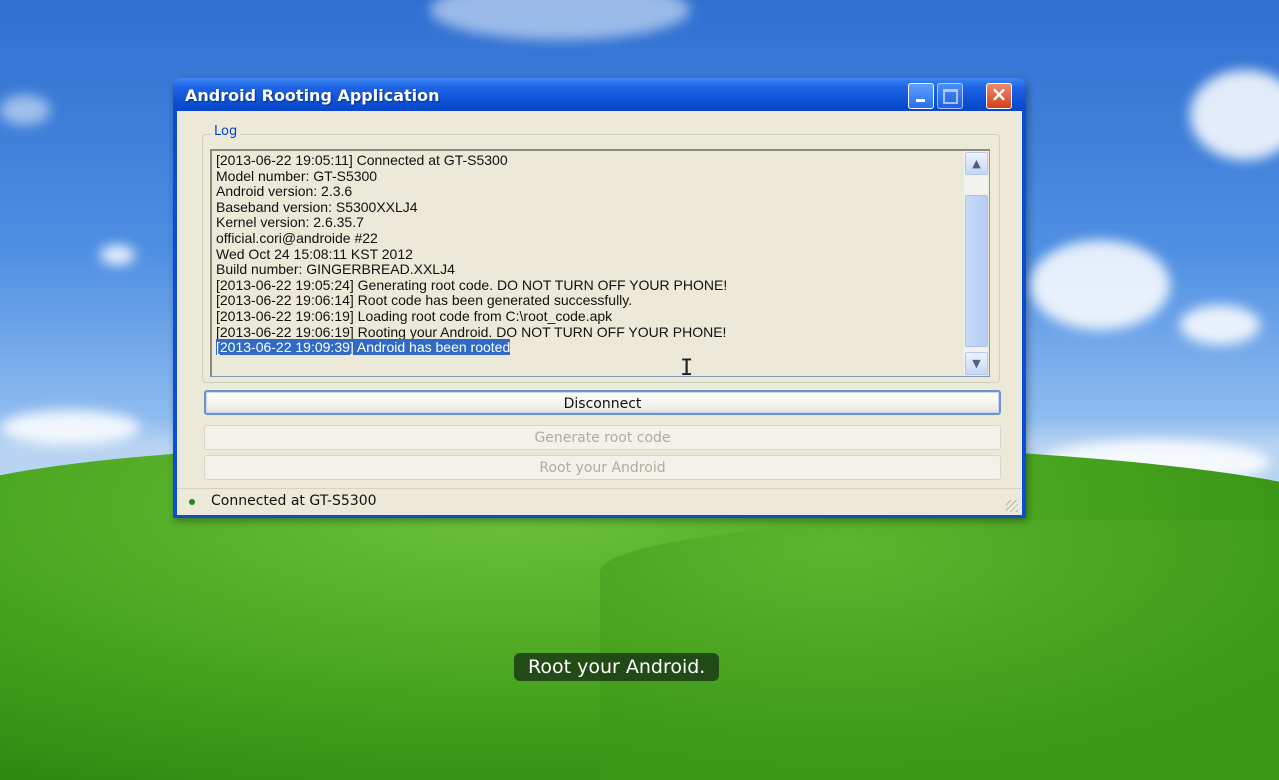 The image size is (1279, 780). I want to click on text-cursor-icon: I, so click(687, 368).